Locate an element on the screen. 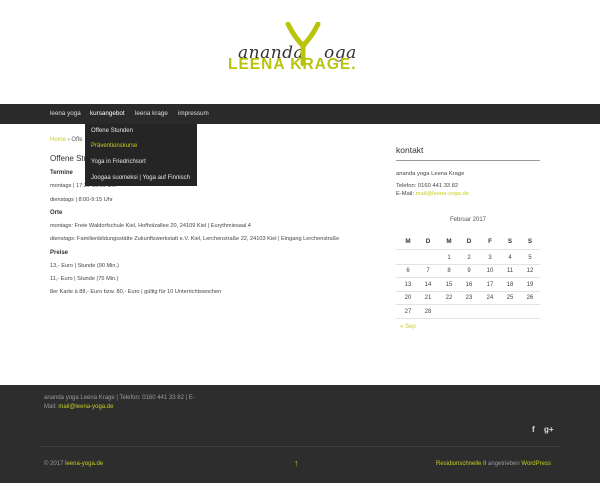 The image size is (600, 483). widget-divider is located at coordinates (468, 160).